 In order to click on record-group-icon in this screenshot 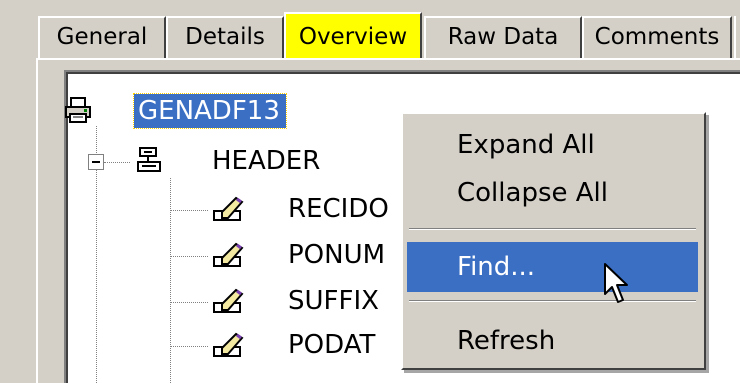, I will do `click(152, 162)`.